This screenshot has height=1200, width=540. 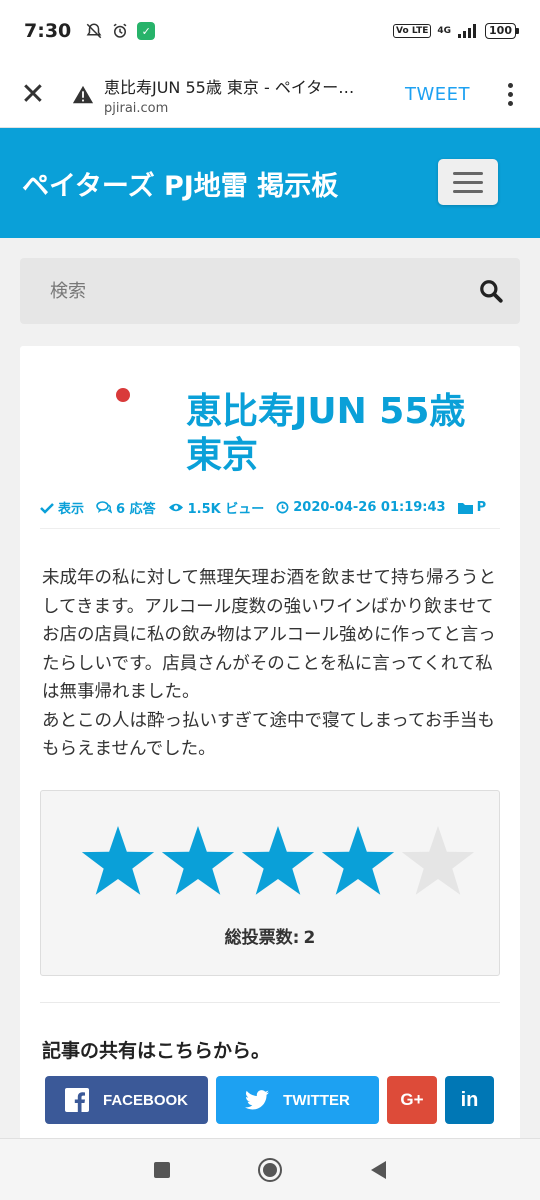 I want to click on vote-total: 総投票数: 2, so click(x=270, y=935).